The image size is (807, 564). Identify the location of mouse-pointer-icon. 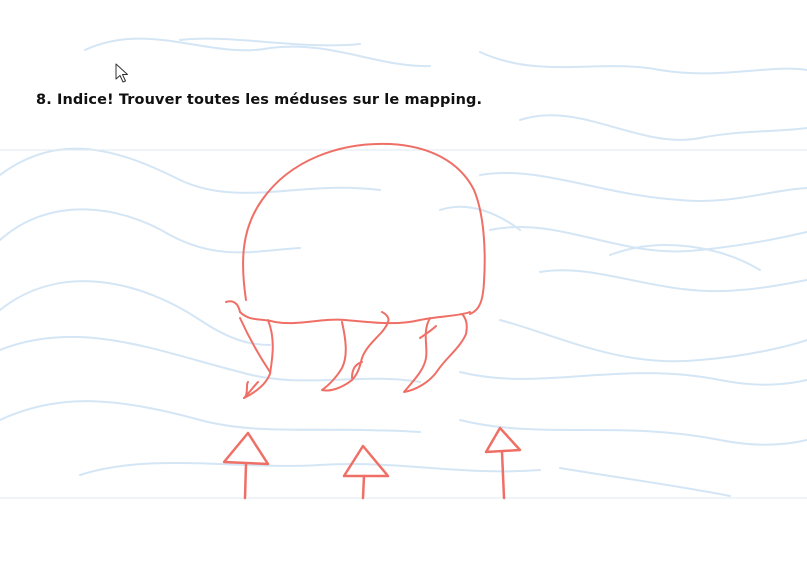
(121, 73).